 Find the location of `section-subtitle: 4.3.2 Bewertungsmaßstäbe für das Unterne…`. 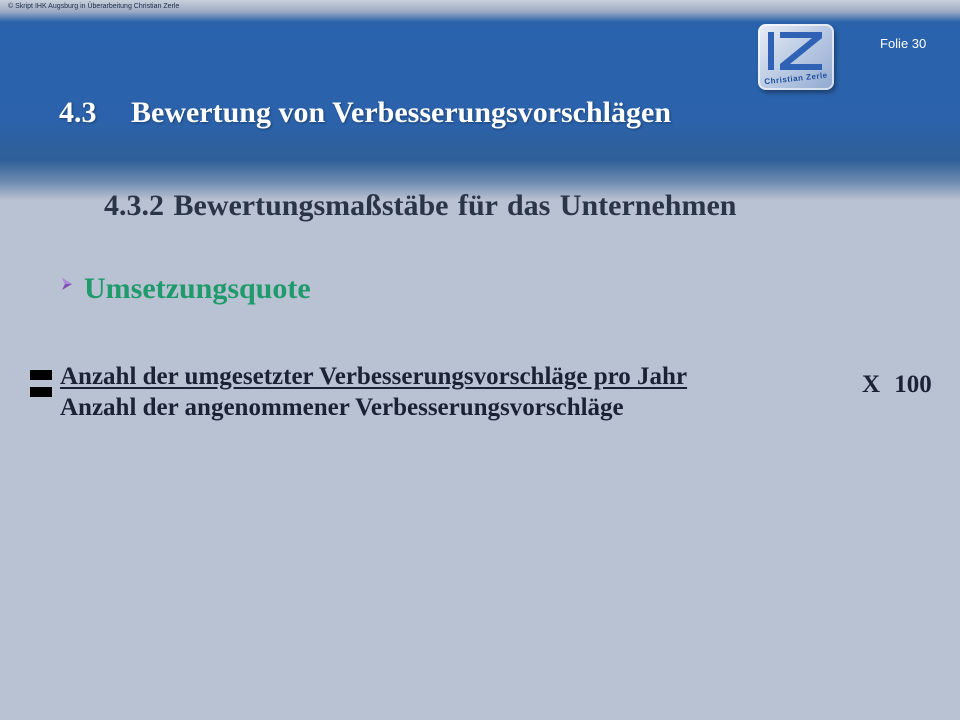

section-subtitle: 4.3.2 Bewertungsmaßstäbe für das Unterne… is located at coordinates (420, 205).